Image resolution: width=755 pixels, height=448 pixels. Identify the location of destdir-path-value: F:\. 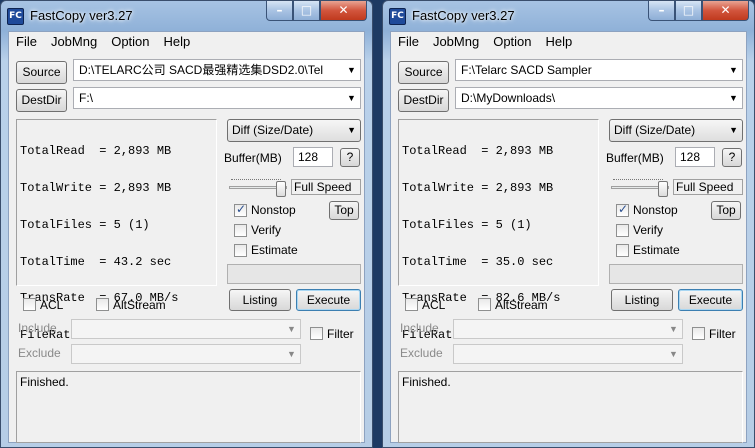
(86, 98).